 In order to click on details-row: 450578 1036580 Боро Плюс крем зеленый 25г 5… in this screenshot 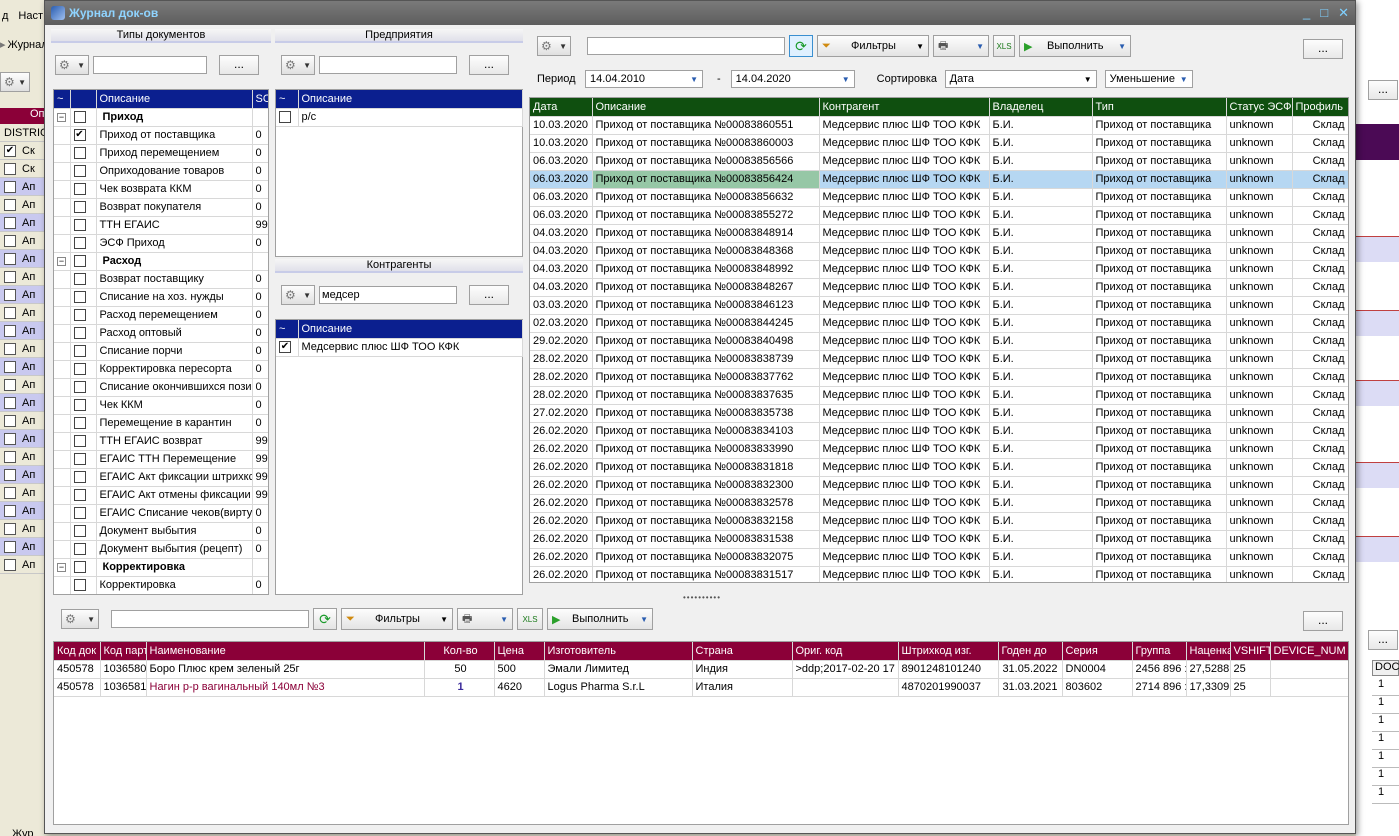, I will do `click(701, 669)`.